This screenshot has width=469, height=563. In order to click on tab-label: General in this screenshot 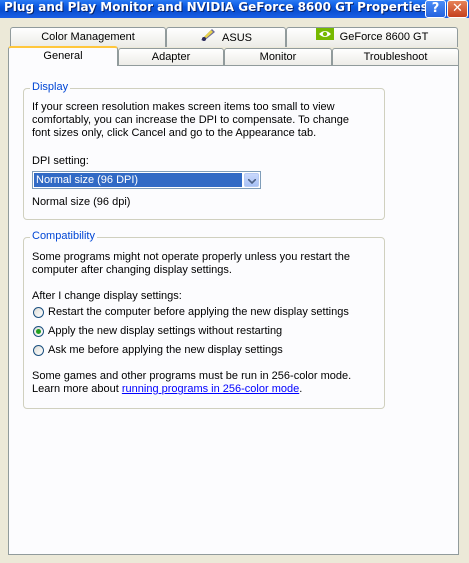, I will do `click(63, 56)`.